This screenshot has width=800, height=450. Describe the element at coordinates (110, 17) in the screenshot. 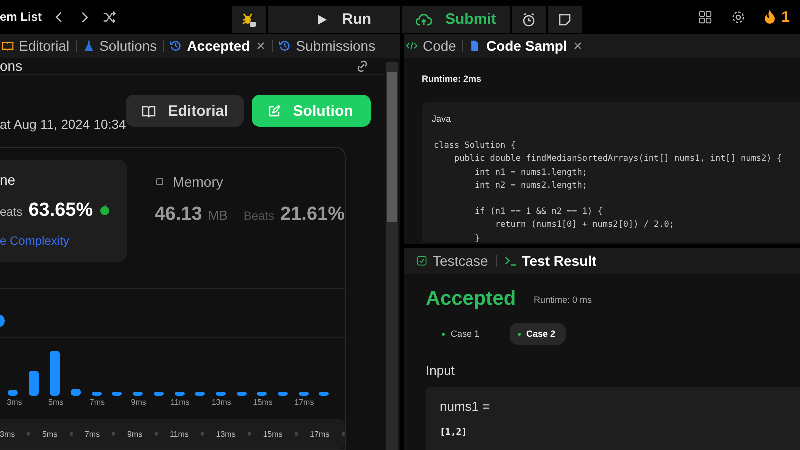

I see `shuffle-icon` at that location.